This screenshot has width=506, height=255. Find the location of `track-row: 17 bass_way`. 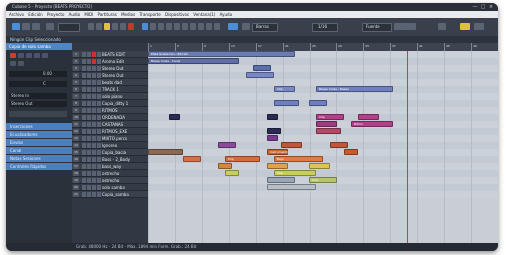

track-row: 17 bass_way is located at coordinates (110, 166).